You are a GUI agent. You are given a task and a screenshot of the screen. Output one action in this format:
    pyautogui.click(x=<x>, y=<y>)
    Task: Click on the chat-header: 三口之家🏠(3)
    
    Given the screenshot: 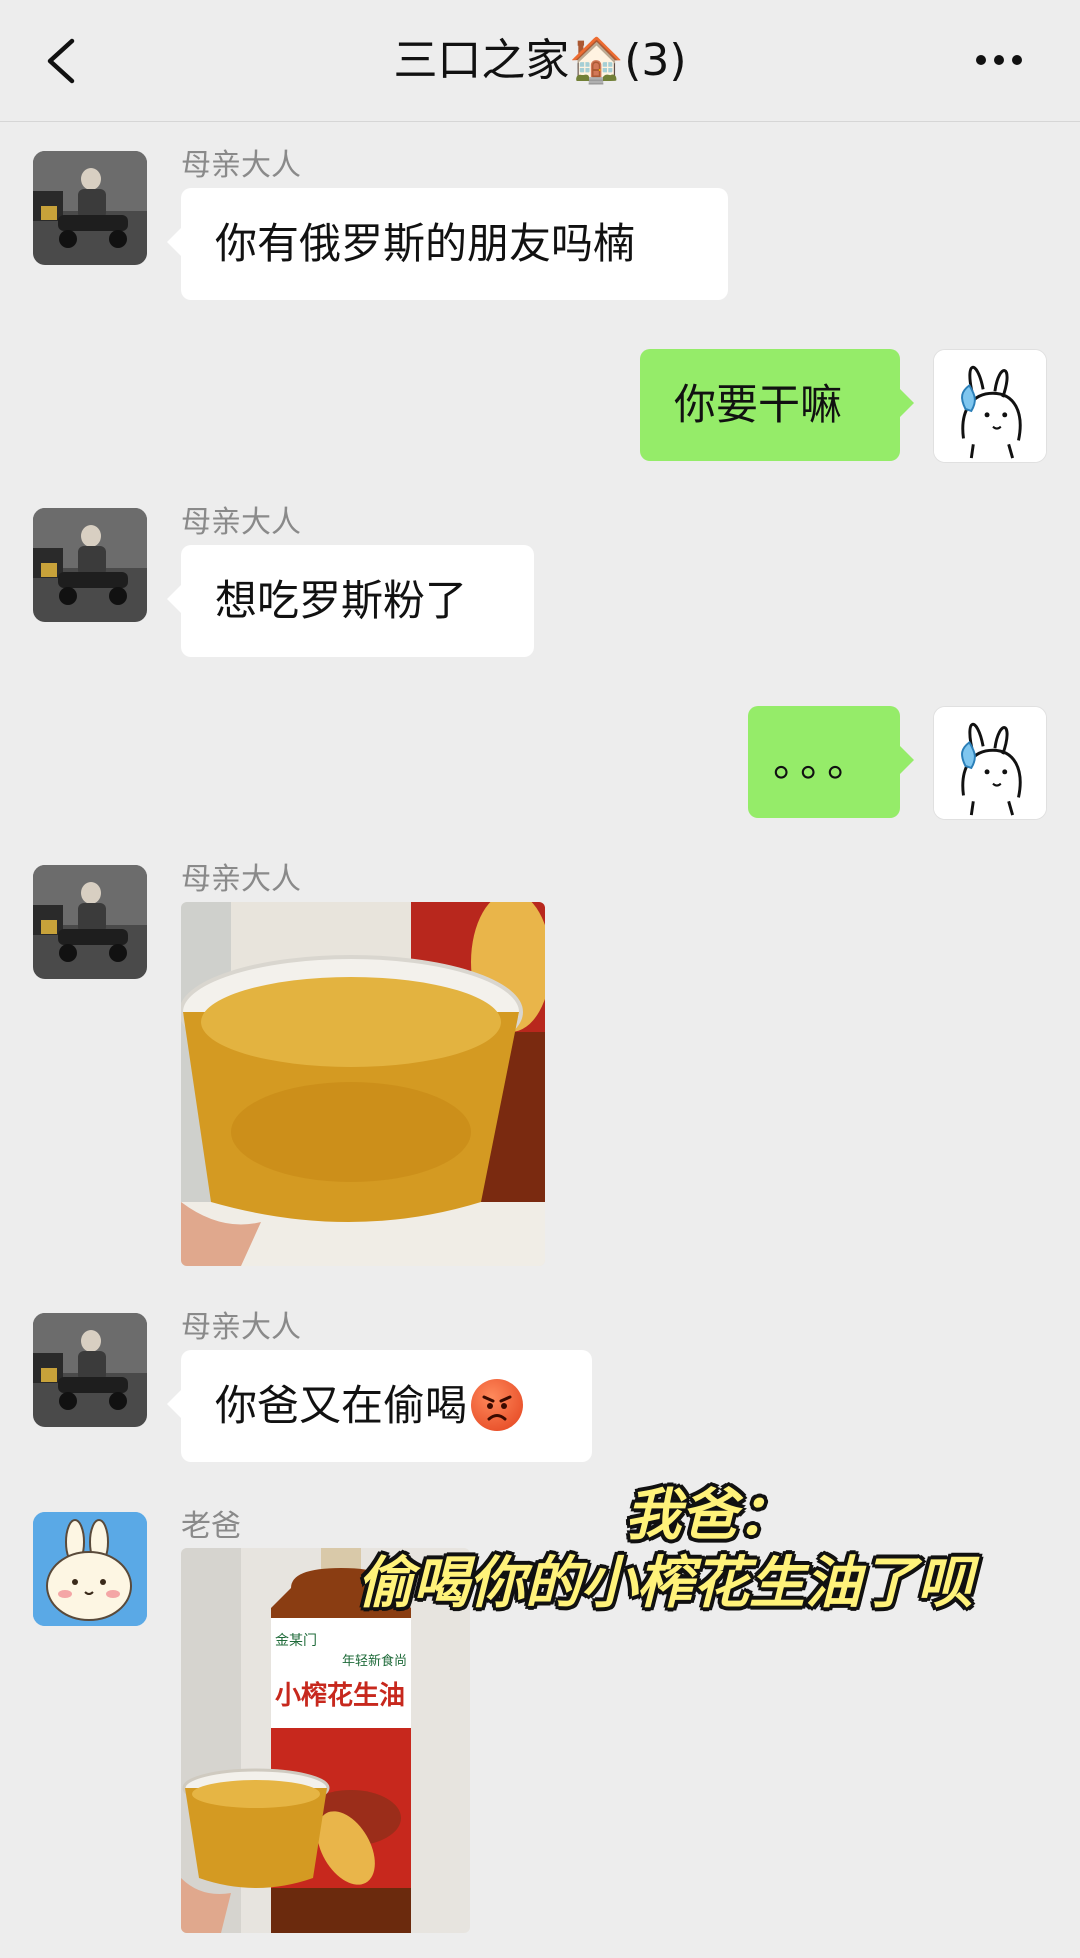 What is the action you would take?
    pyautogui.click(x=540, y=61)
    